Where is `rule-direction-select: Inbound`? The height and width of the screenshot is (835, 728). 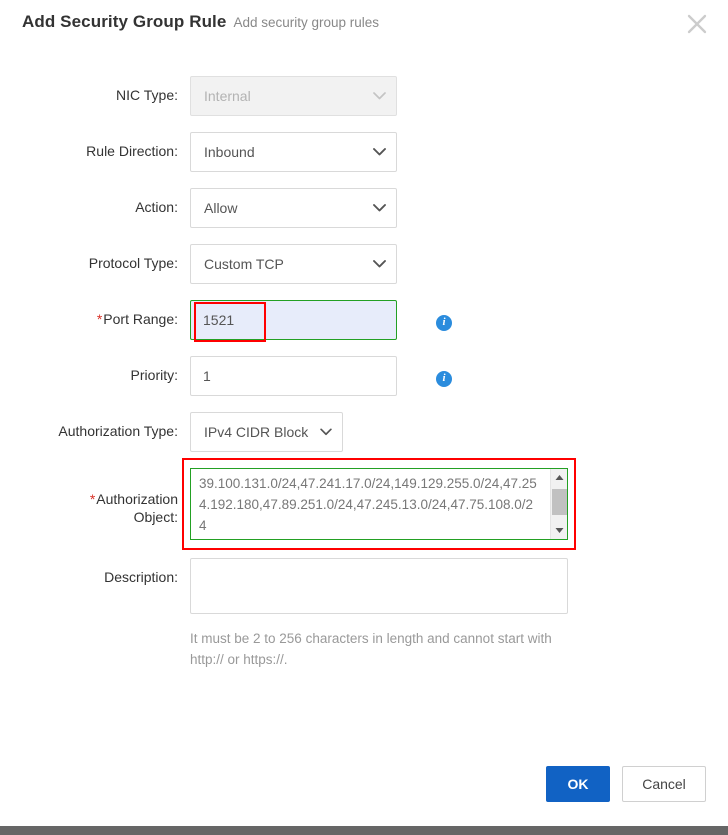 rule-direction-select: Inbound is located at coordinates (293, 152).